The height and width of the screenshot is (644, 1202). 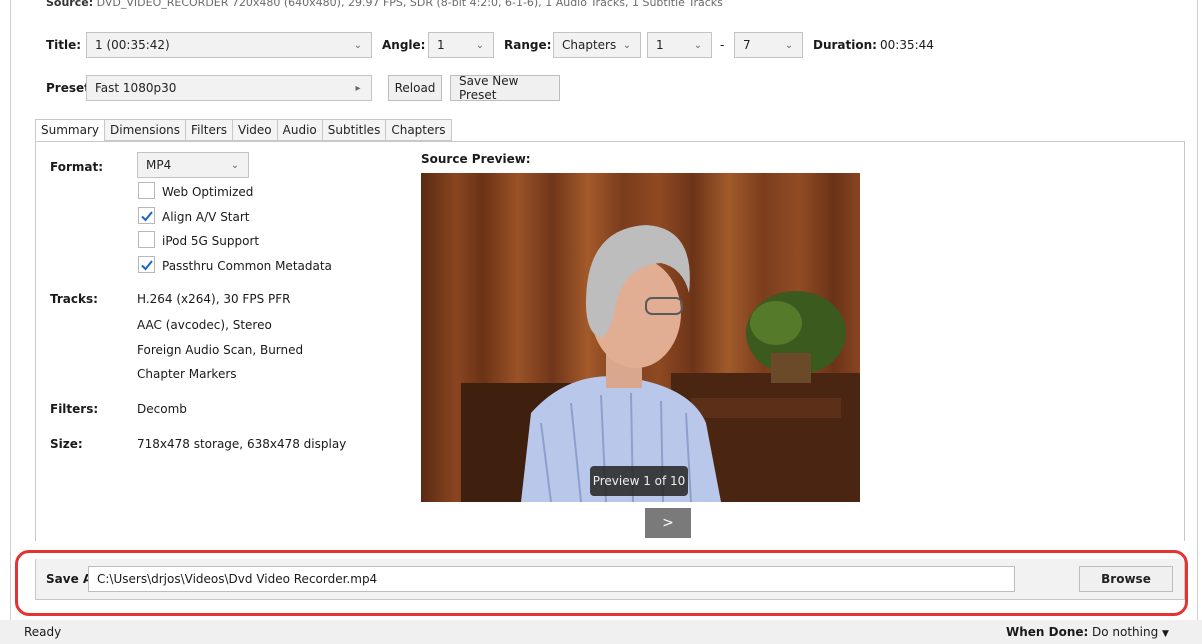 What do you see at coordinates (418, 130) in the screenshot?
I see `tab-chapters: Chapters` at bounding box center [418, 130].